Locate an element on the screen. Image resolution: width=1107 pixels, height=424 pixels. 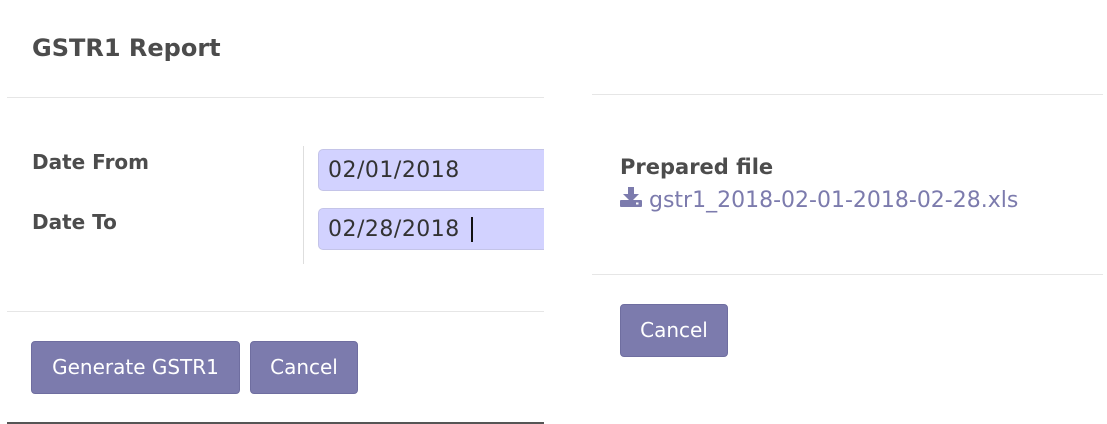
prepared-file-label: Prepared file is located at coordinates (697, 167).